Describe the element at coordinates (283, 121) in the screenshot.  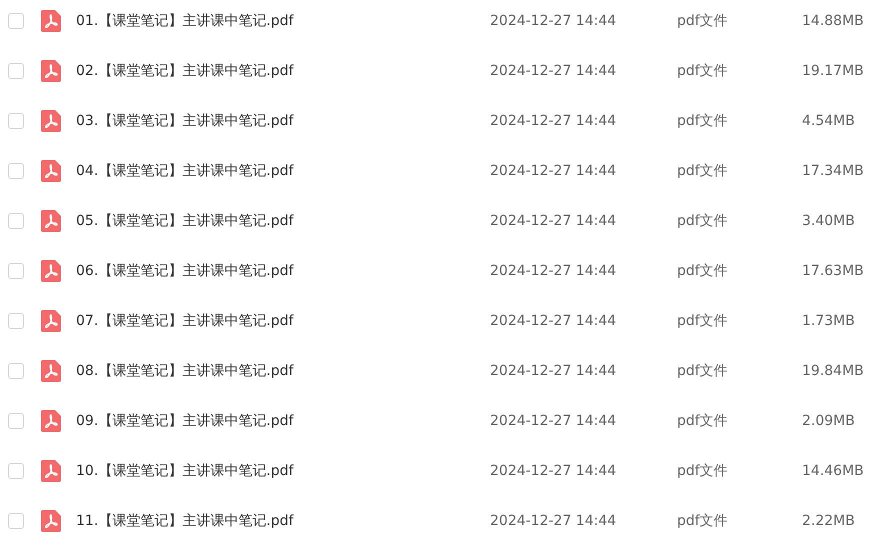
I see `file-name: 03.【课堂笔记】主讲课中笔记.pdf` at that location.